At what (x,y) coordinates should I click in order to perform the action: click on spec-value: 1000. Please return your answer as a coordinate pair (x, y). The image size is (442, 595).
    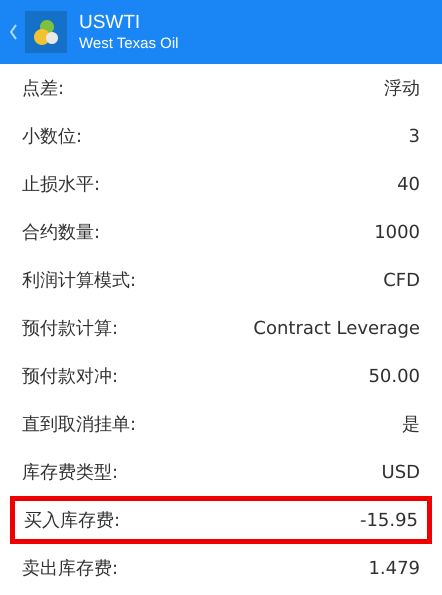
    Looking at the image, I should click on (397, 232).